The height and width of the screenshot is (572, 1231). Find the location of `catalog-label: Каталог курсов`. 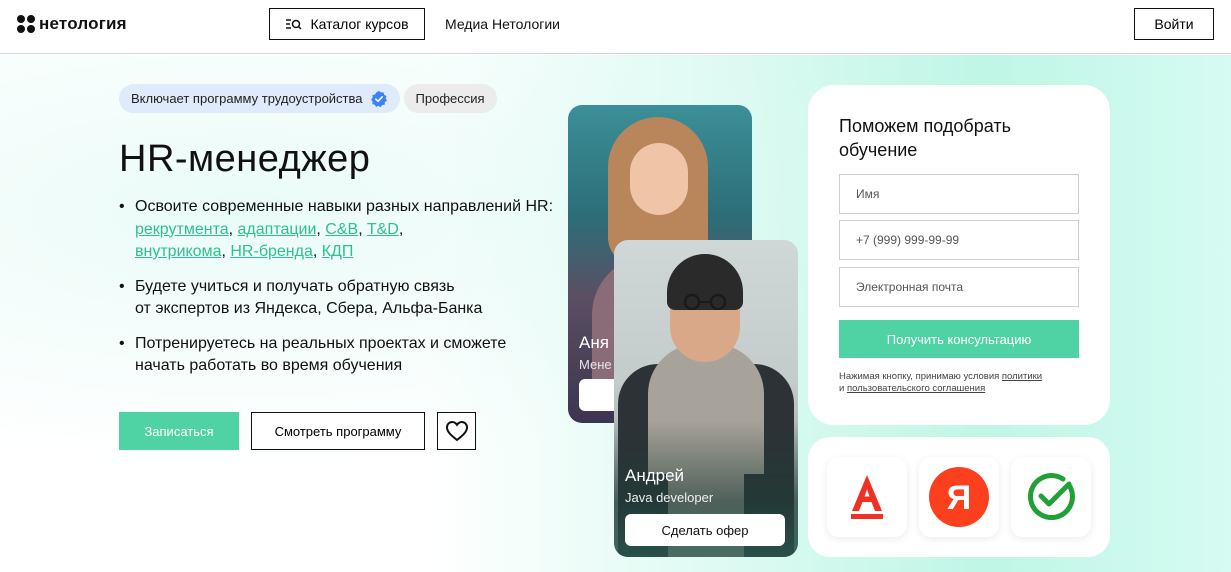

catalog-label: Каталог курсов is located at coordinates (359, 24).